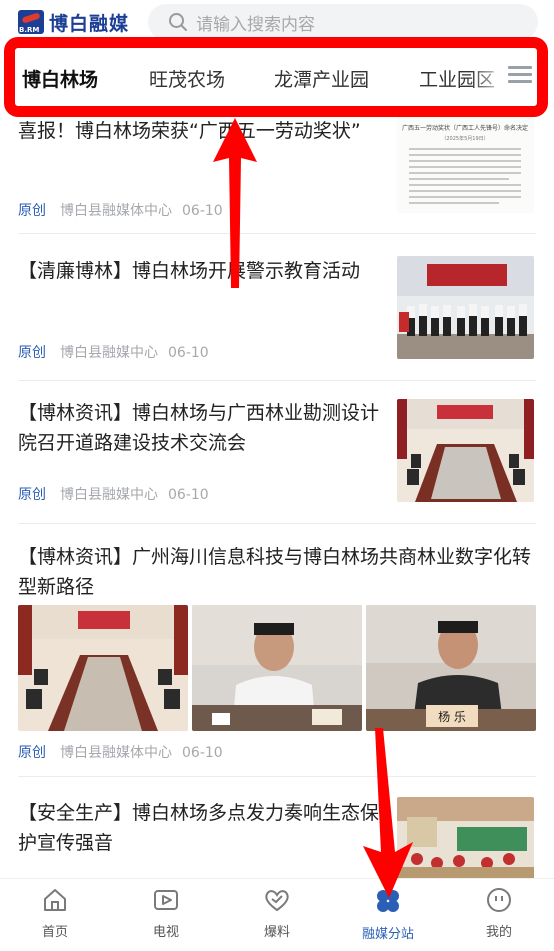  Describe the element at coordinates (321, 78) in the screenshot. I see `tab-longtan-industrial-park: 龙潭产业园` at that location.